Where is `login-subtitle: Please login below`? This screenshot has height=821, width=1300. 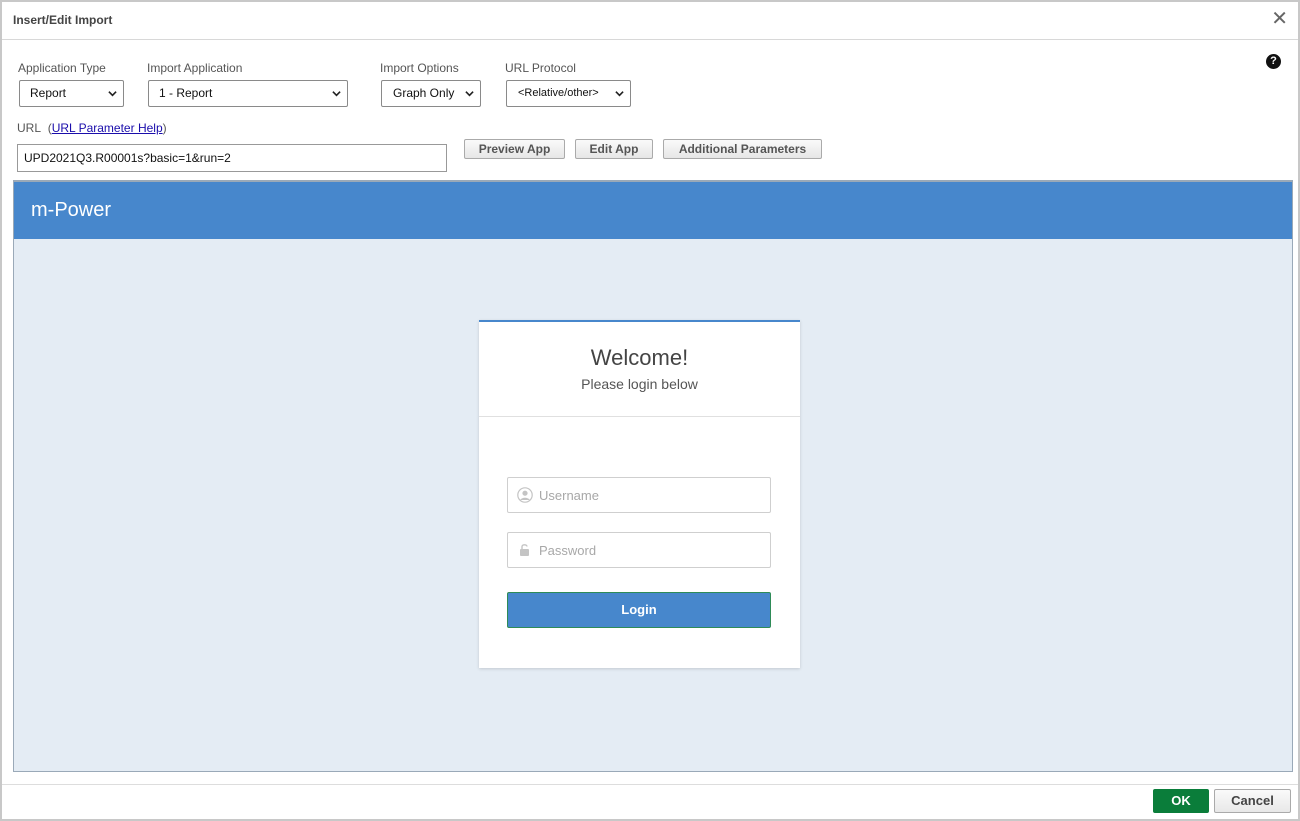 login-subtitle: Please login below is located at coordinates (639, 384).